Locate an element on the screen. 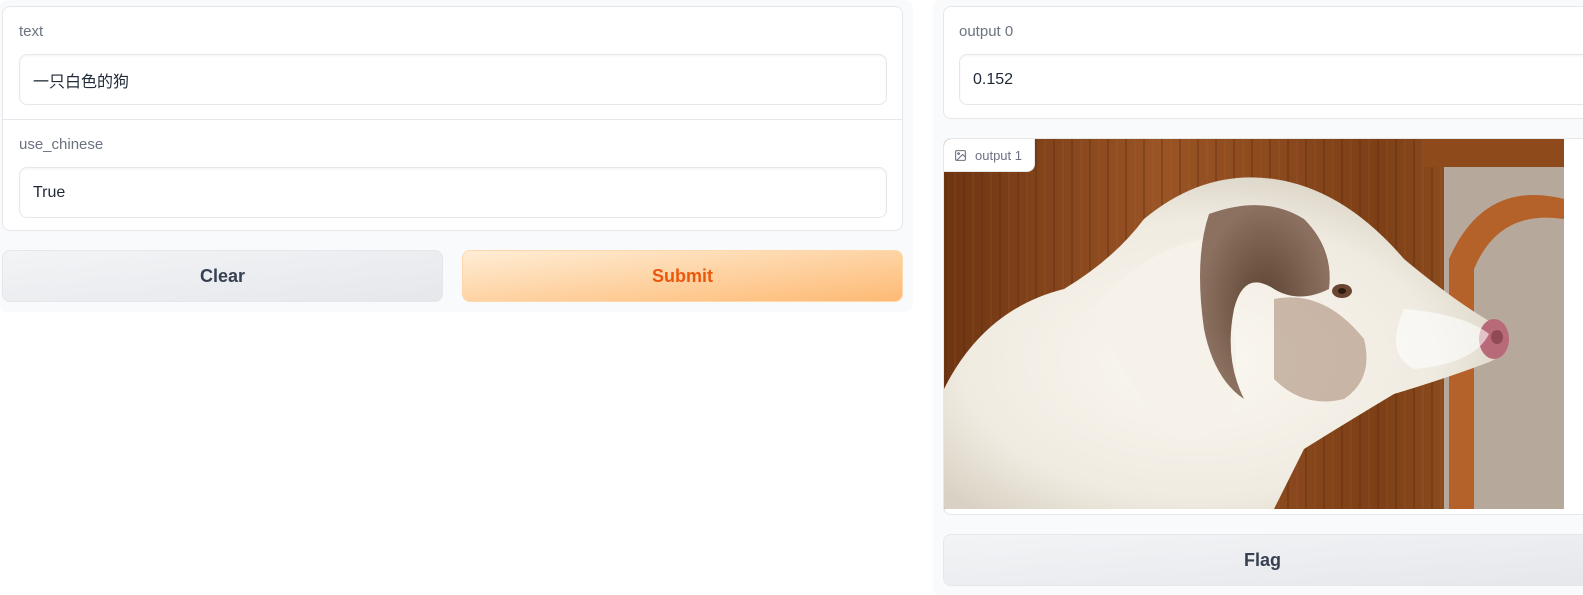 Image resolution: width=1583 pixels, height=595 pixels. use-chinese-field-block: use_chinese True is located at coordinates (452, 174).